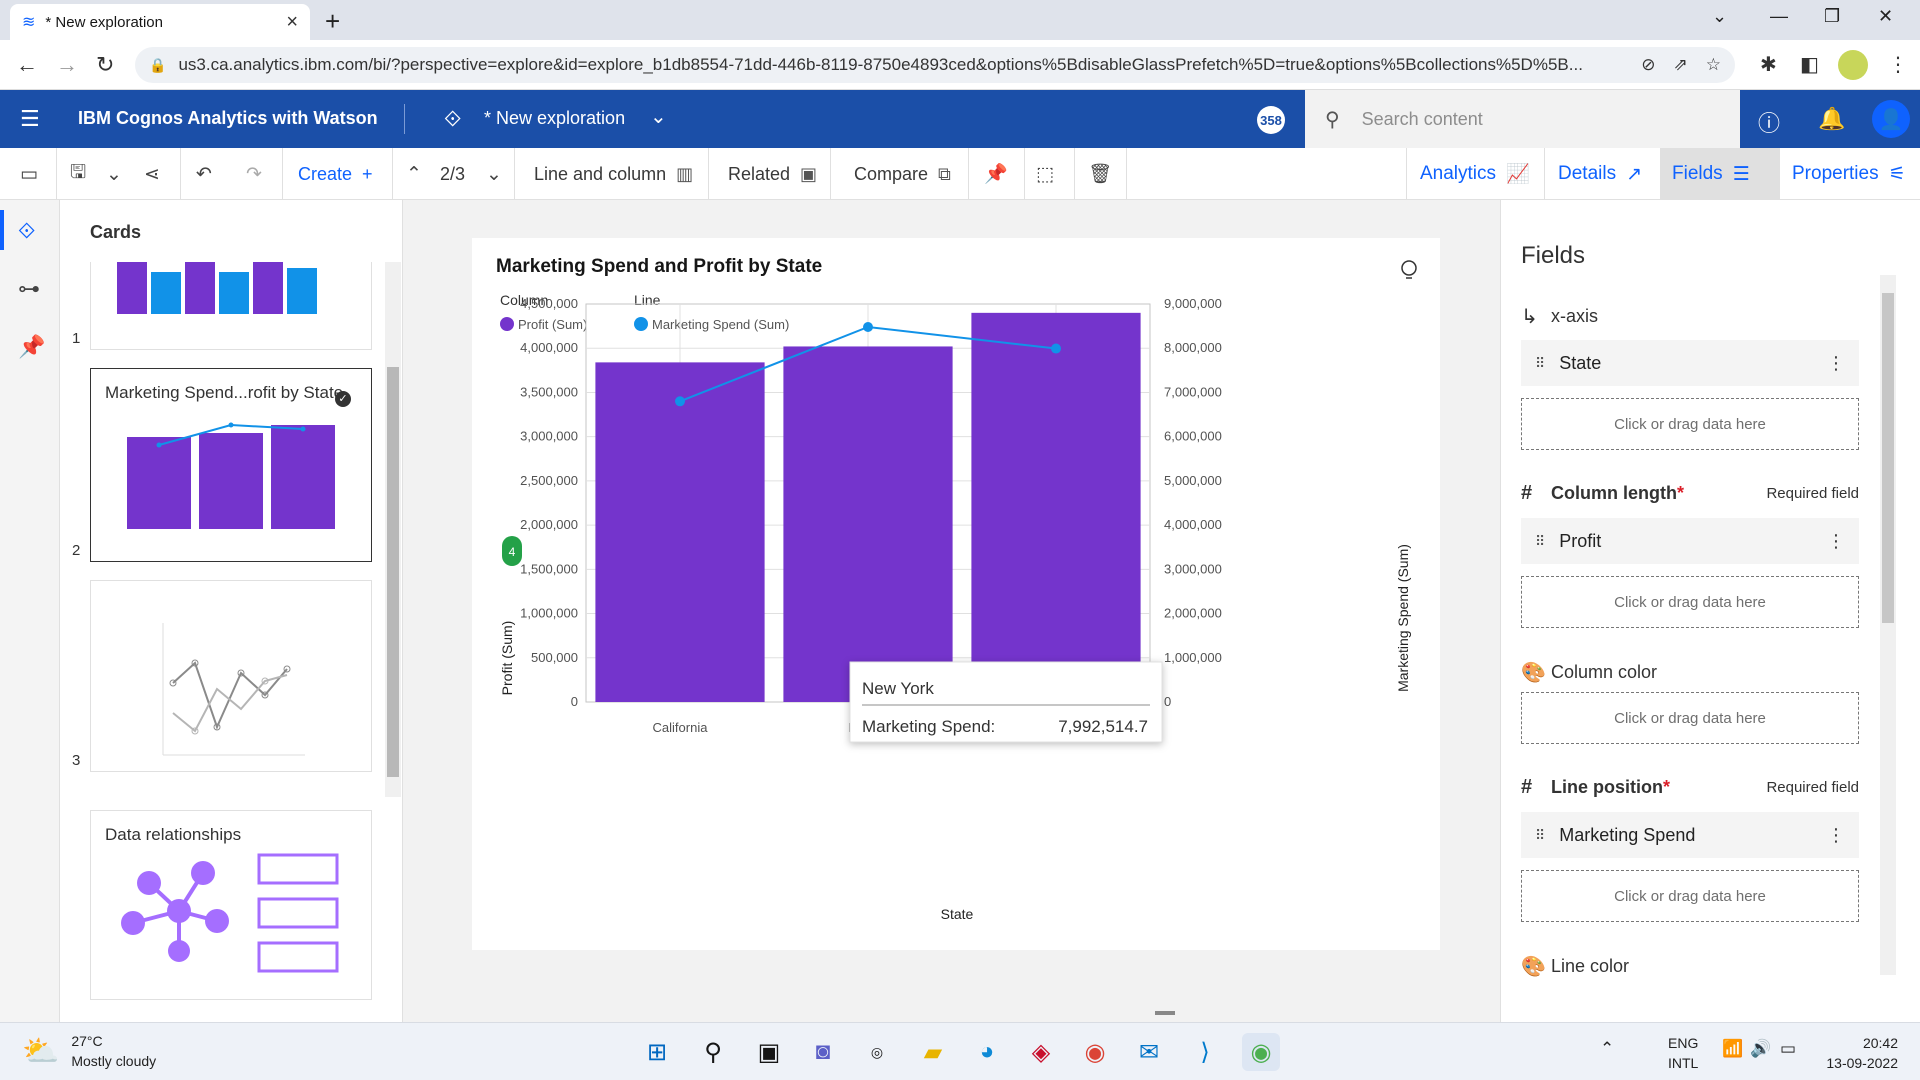  I want to click on reload-icon: ↻, so click(105, 65).